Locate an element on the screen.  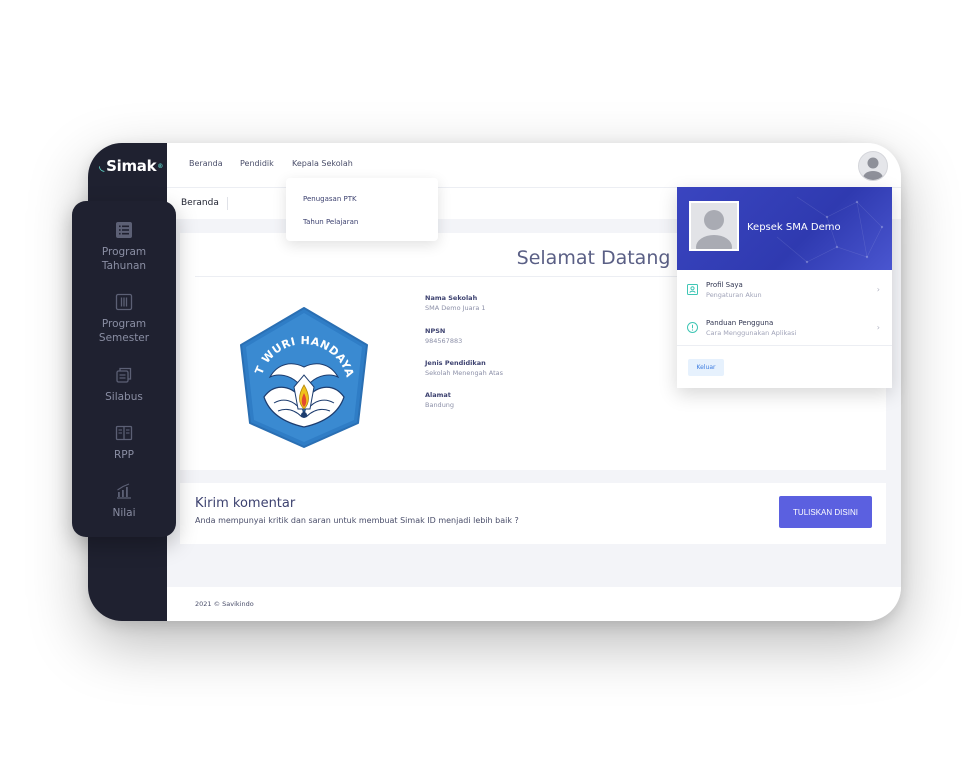
menu-item-profil-saya: Profil Saya Pengaturan Akun › is located at coordinates (784, 293).